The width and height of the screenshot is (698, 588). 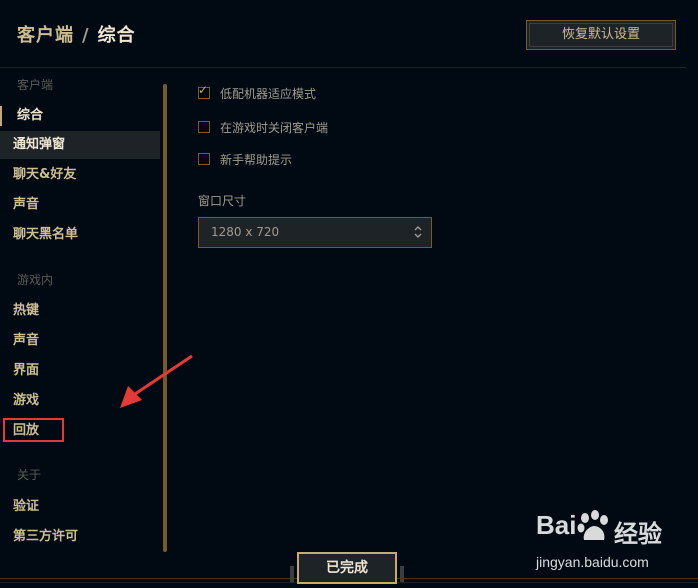 What do you see at coordinates (80, 341) in the screenshot?
I see `sidebar-item-sound-ingame: 声音` at bounding box center [80, 341].